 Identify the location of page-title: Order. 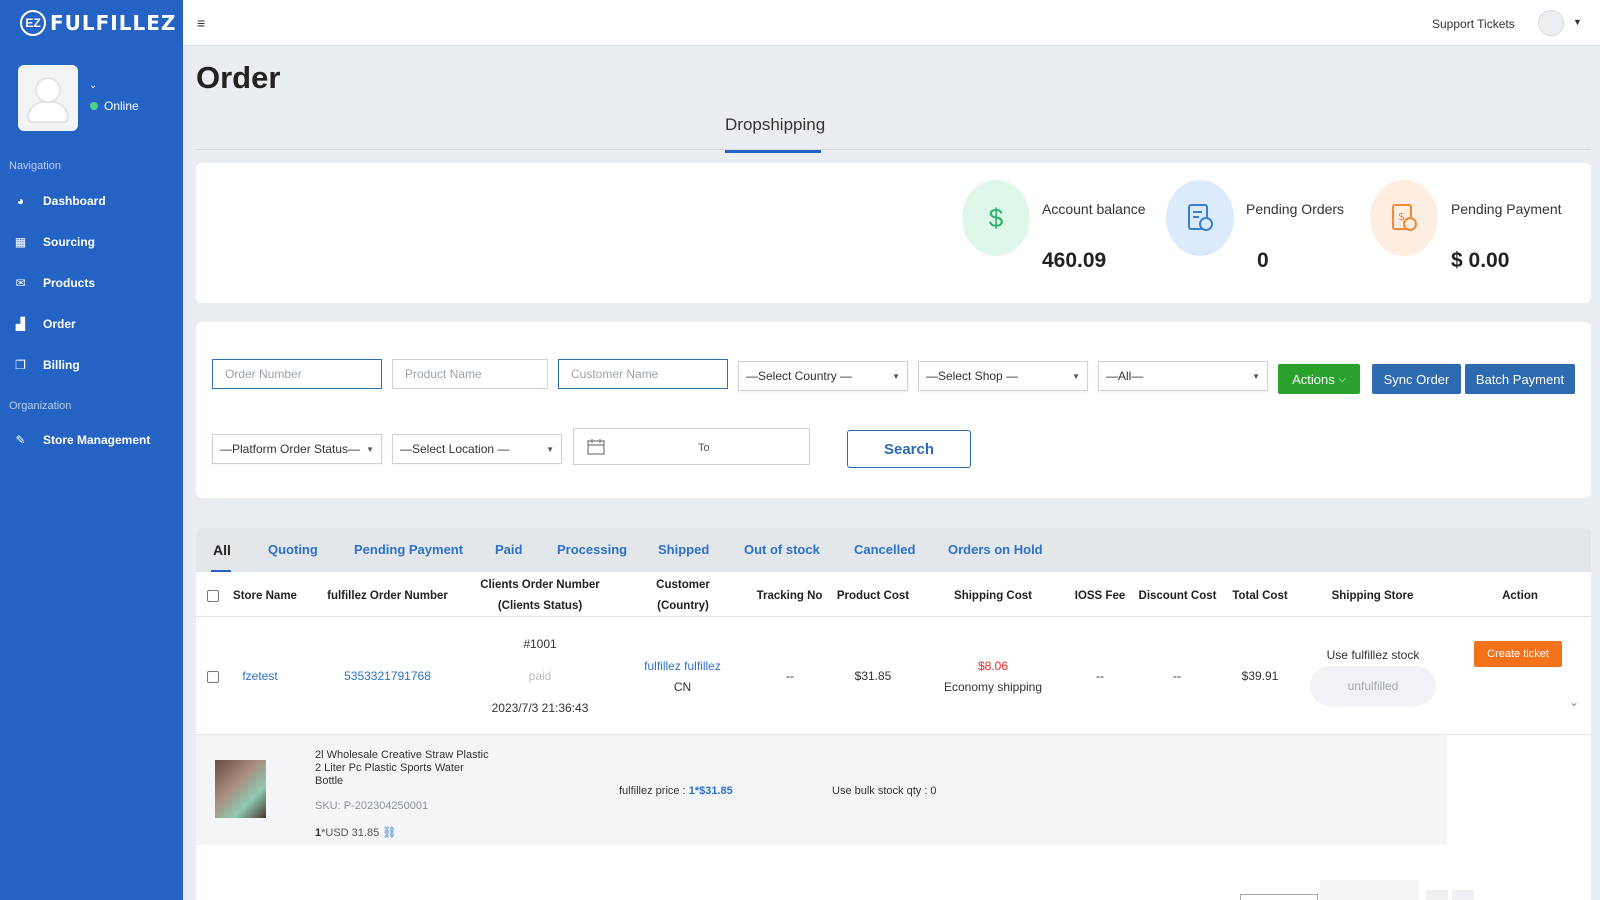
(238, 77).